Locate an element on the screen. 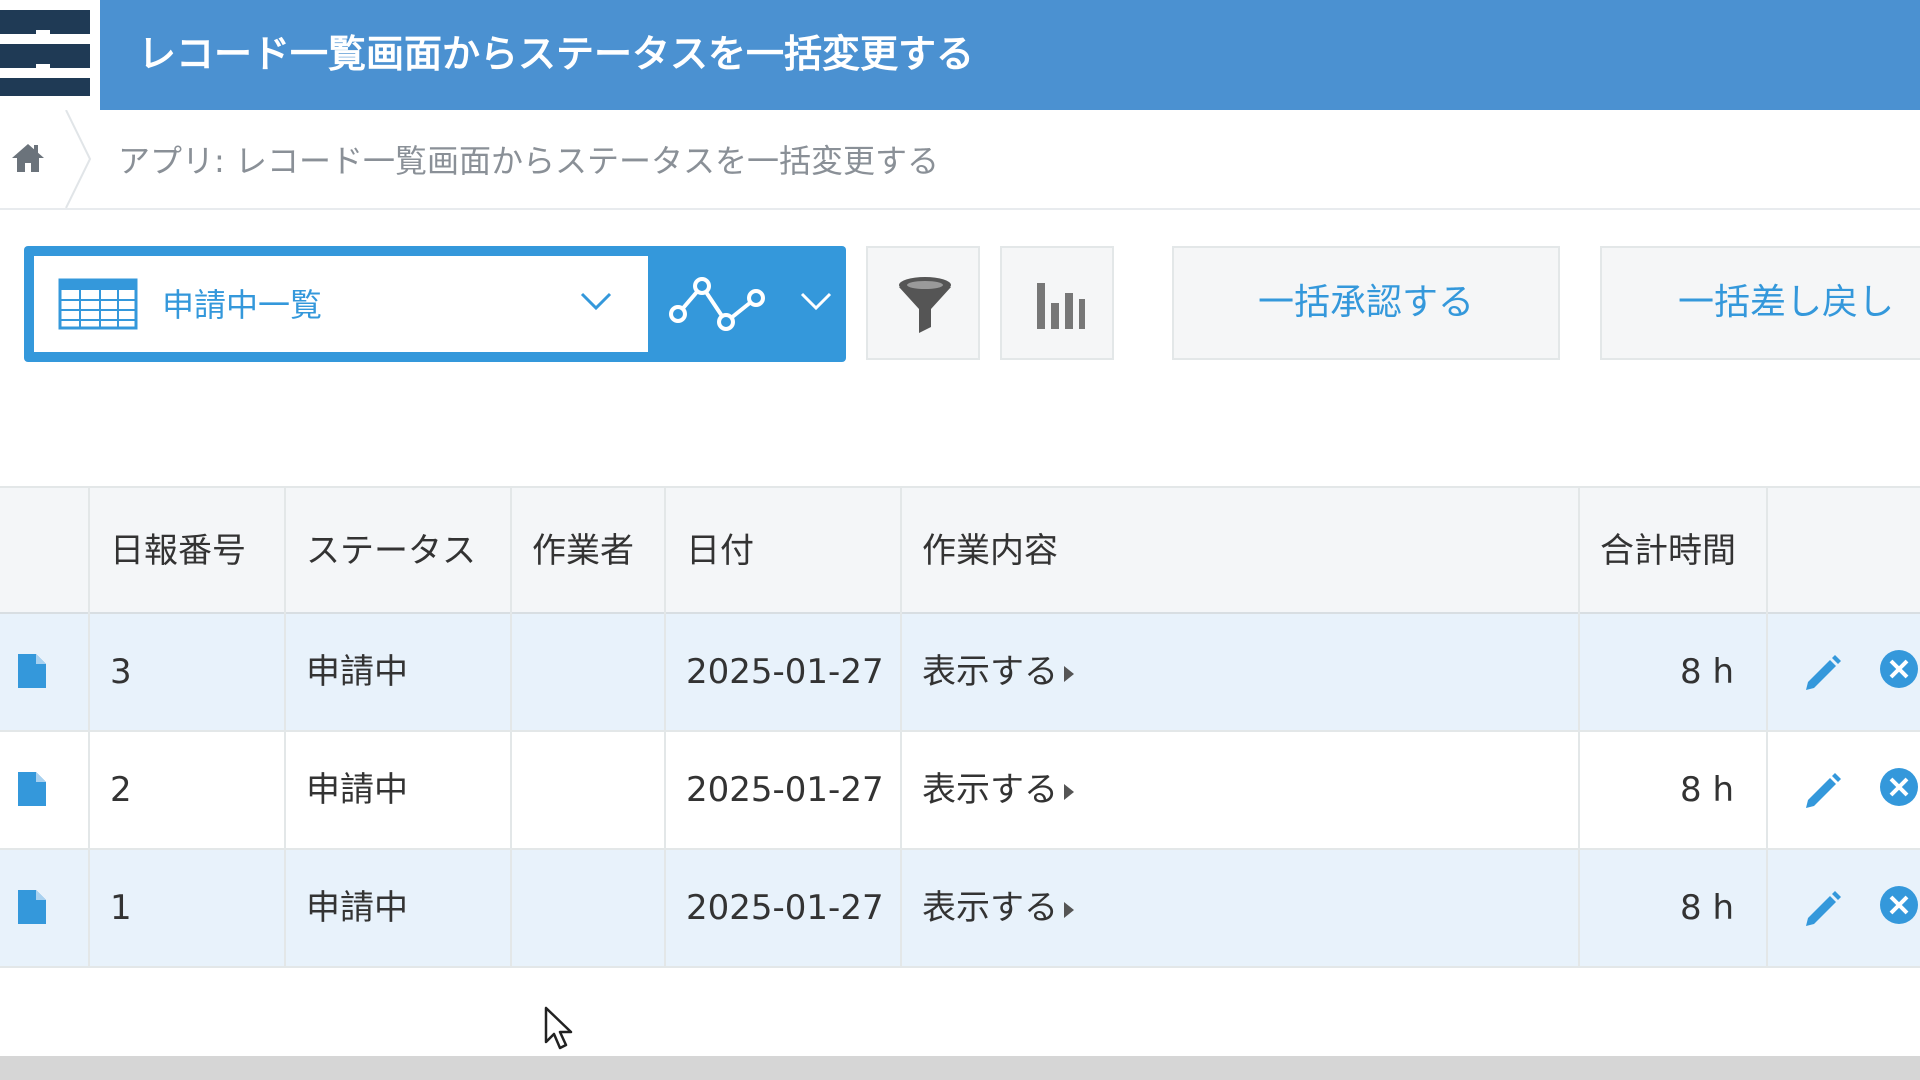  home-icon is located at coordinates (28, 158).